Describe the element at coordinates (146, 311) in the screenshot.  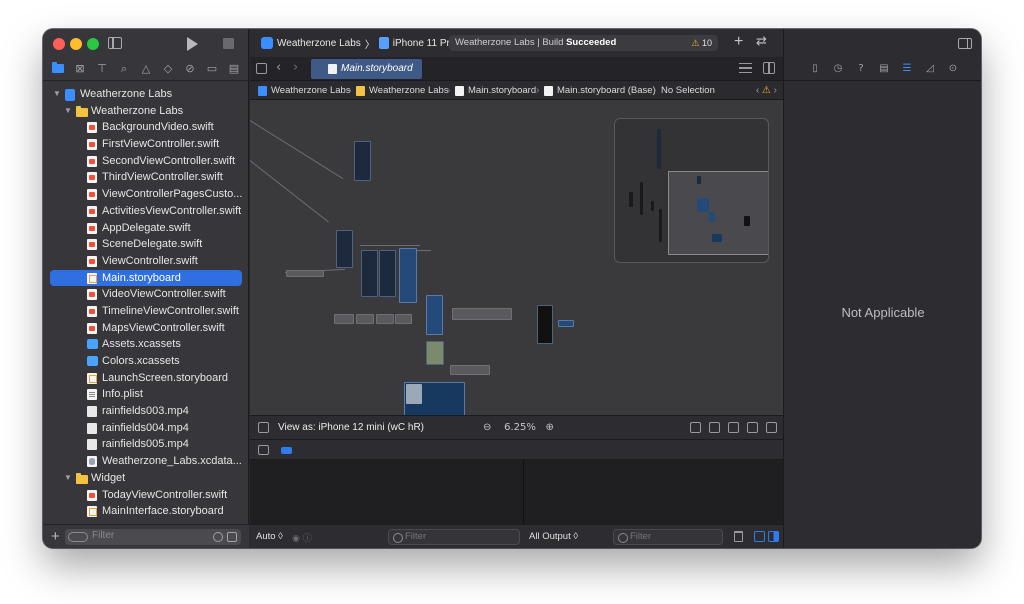
I see `tree-item: TimelineViewController.swift` at that location.